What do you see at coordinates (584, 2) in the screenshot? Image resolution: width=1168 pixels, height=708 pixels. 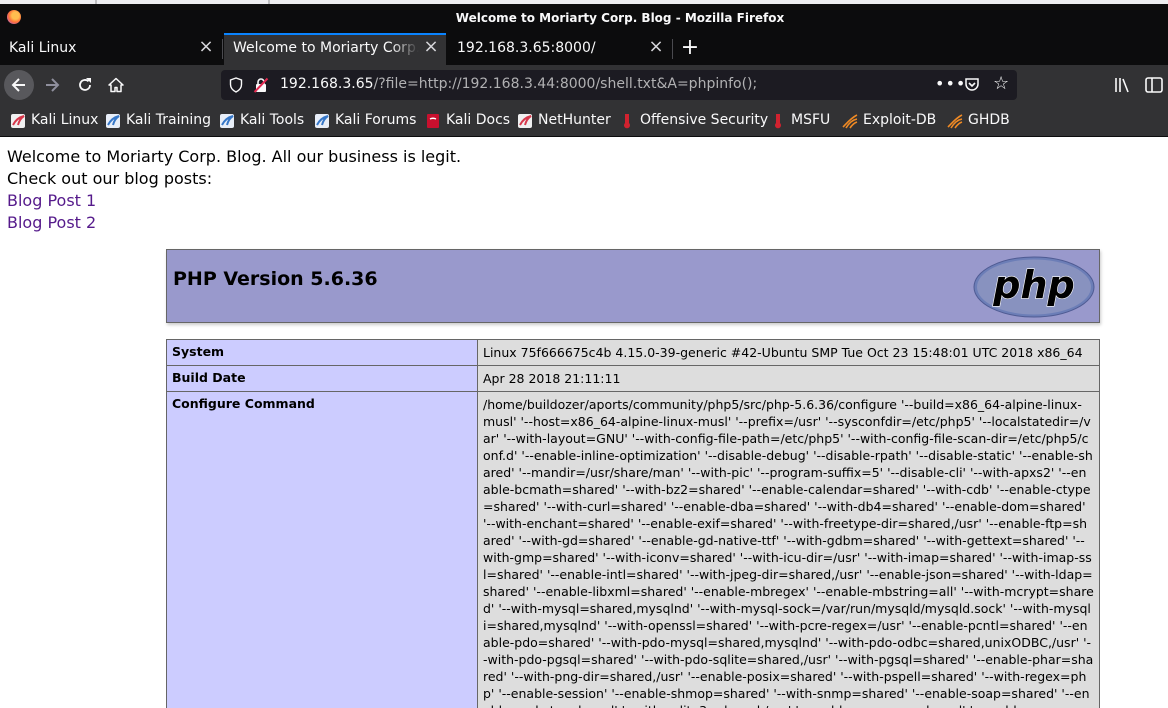 I see `desktop-top-strip` at bounding box center [584, 2].